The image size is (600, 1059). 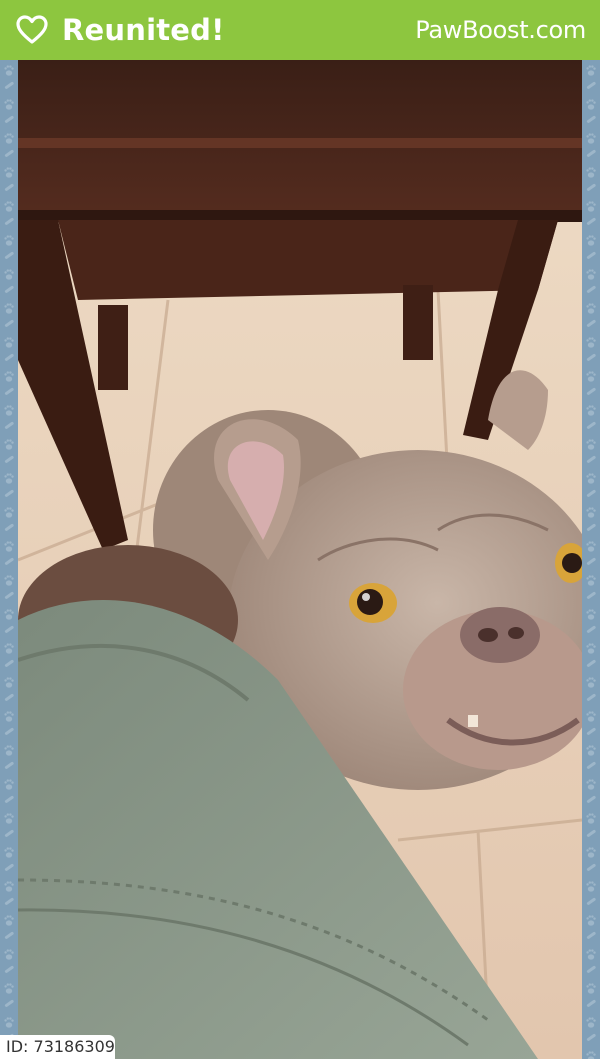 I want to click on right-paw-border, so click(x=591, y=559).